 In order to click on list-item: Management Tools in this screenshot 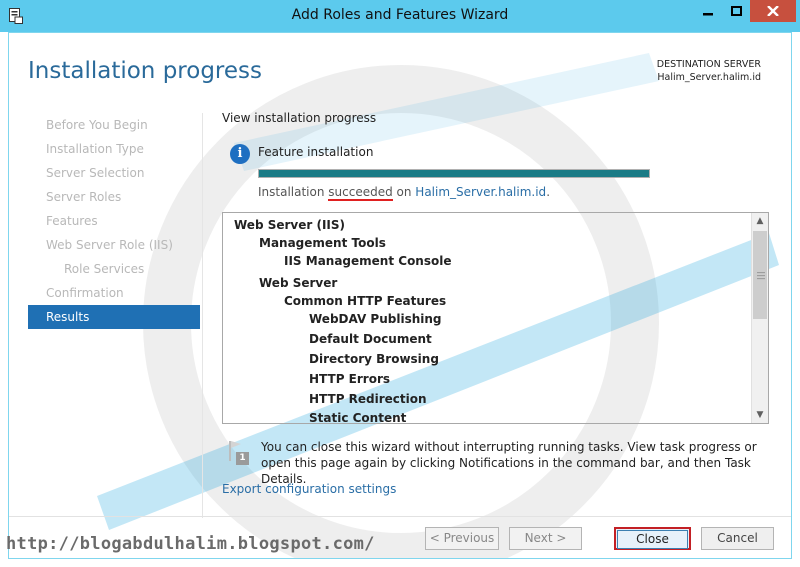, I will do `click(322, 243)`.